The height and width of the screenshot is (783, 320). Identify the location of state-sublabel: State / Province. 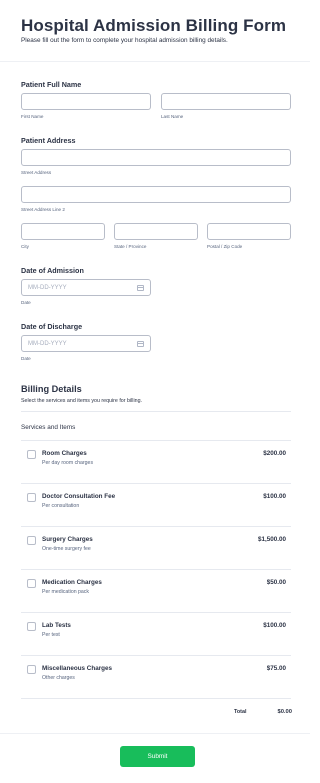
(130, 246).